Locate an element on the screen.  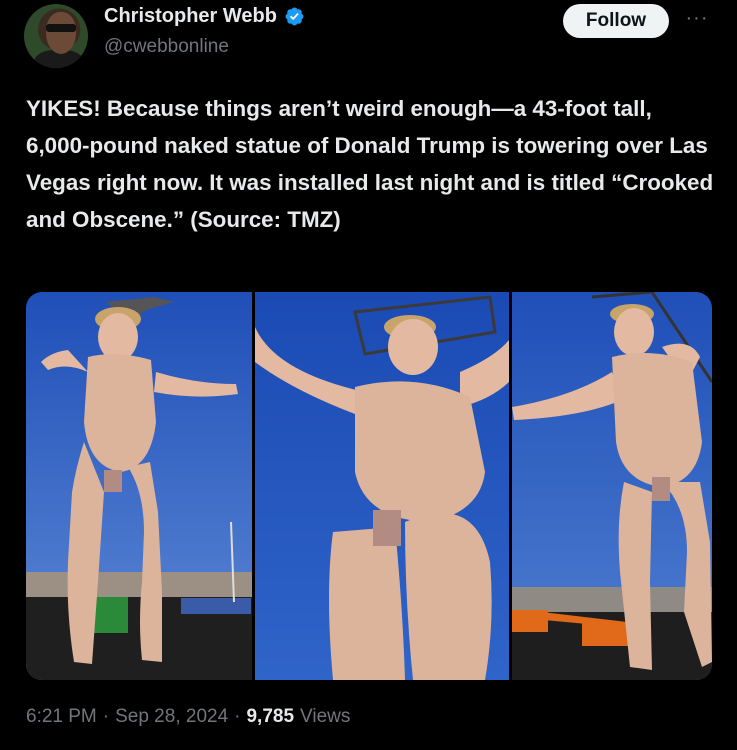
tweet-header: Christopher Webb @cwebbonline Follow ··· is located at coordinates (368, 40).